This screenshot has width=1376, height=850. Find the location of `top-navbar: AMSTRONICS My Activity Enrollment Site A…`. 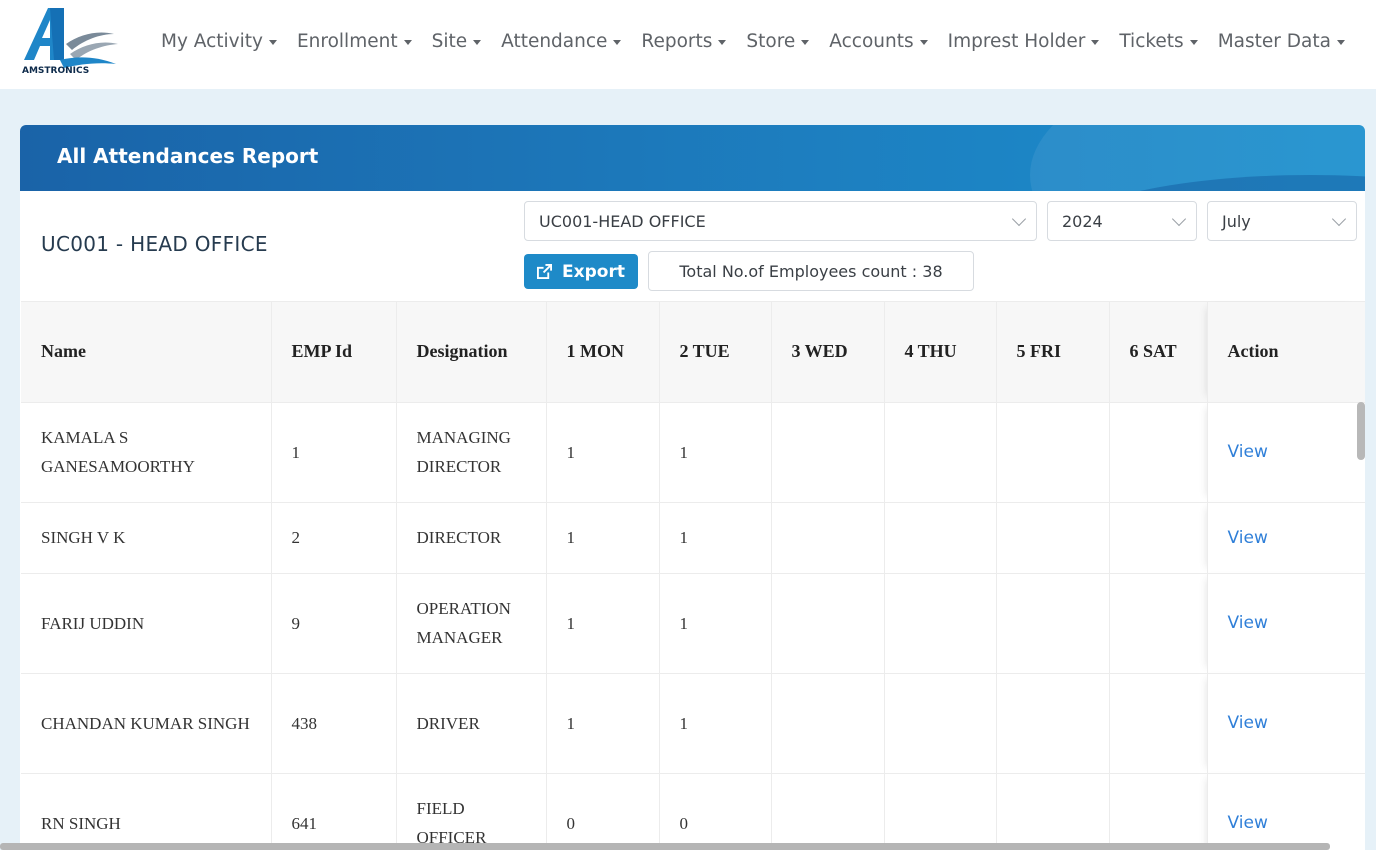

top-navbar: AMSTRONICS My Activity Enrollment Site A… is located at coordinates (688, 44).